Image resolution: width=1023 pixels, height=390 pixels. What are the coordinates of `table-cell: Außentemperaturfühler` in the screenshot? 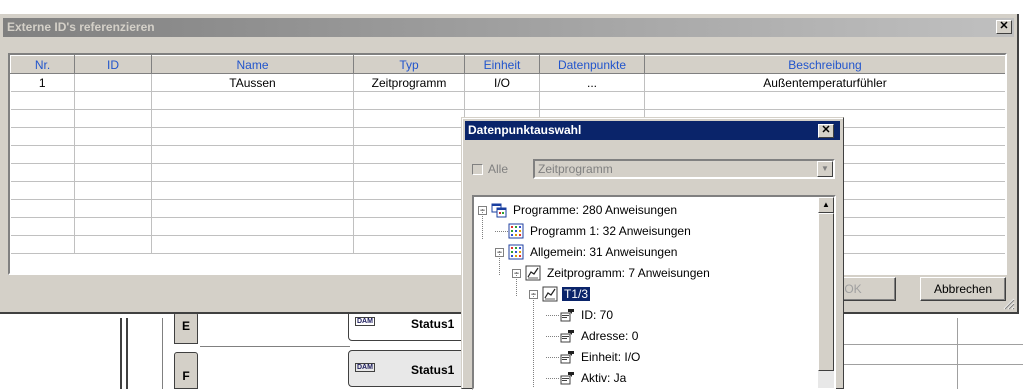 It's located at (824, 82).